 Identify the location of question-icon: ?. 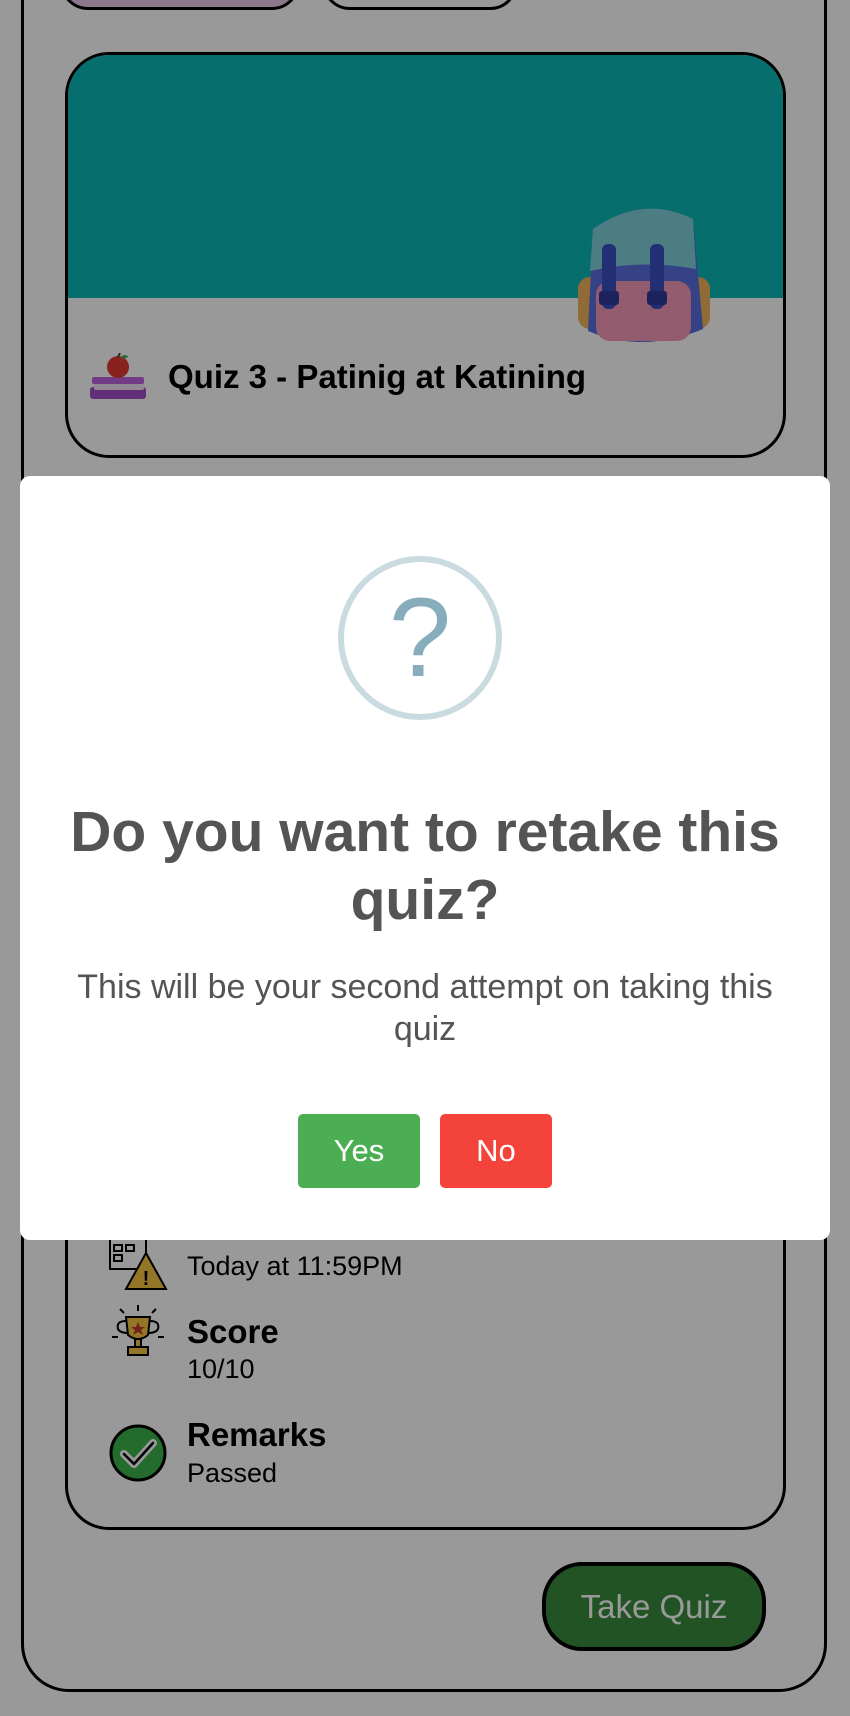
(420, 638).